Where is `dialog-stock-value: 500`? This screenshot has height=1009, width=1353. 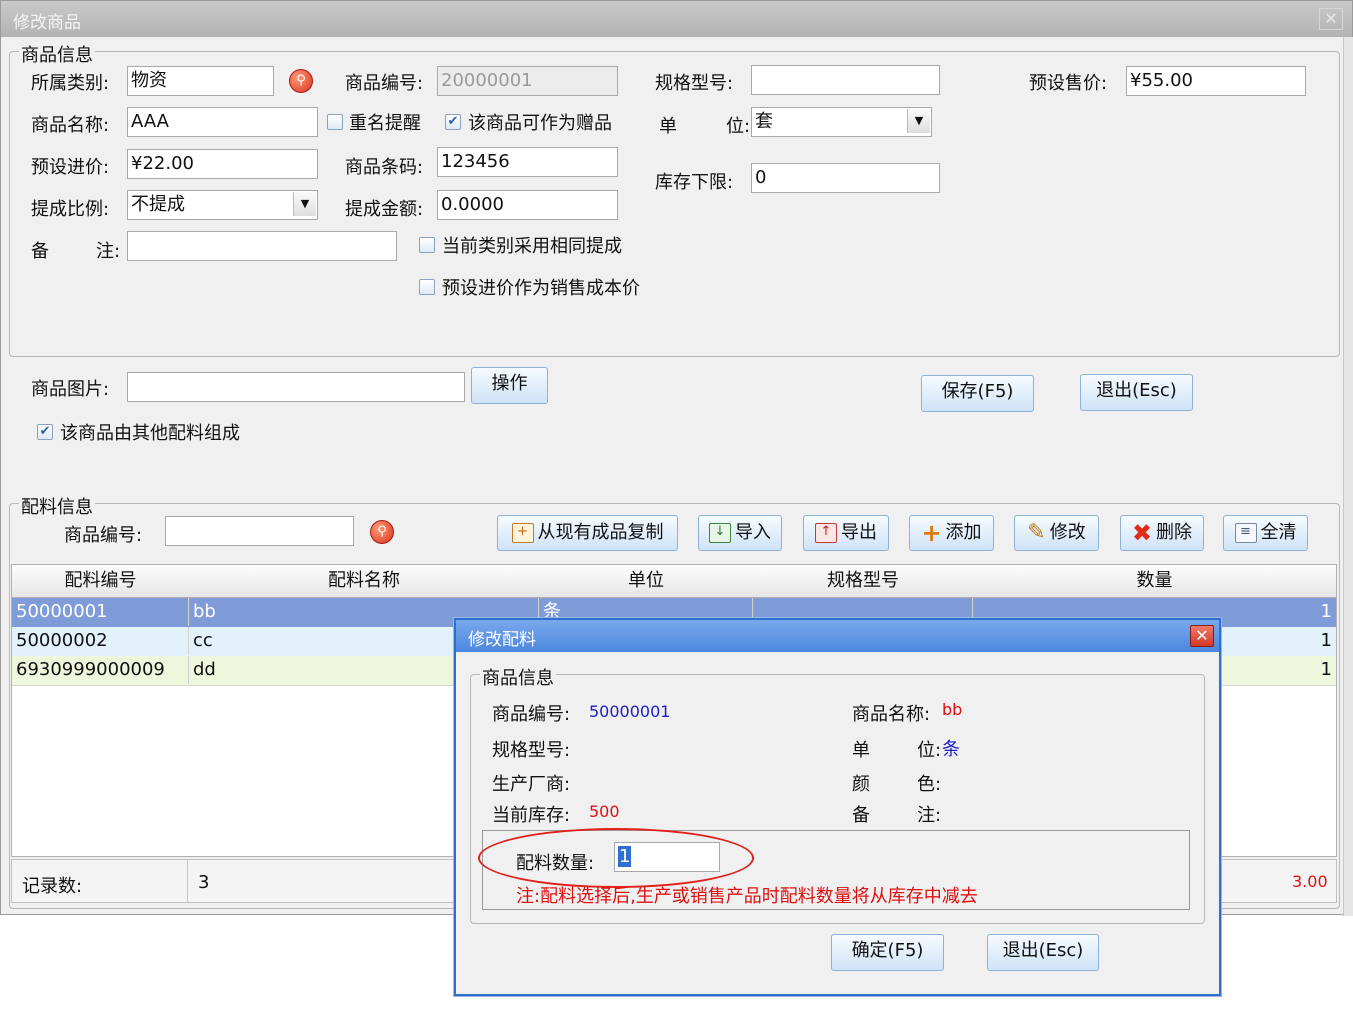
dialog-stock-value: 500 is located at coordinates (604, 811).